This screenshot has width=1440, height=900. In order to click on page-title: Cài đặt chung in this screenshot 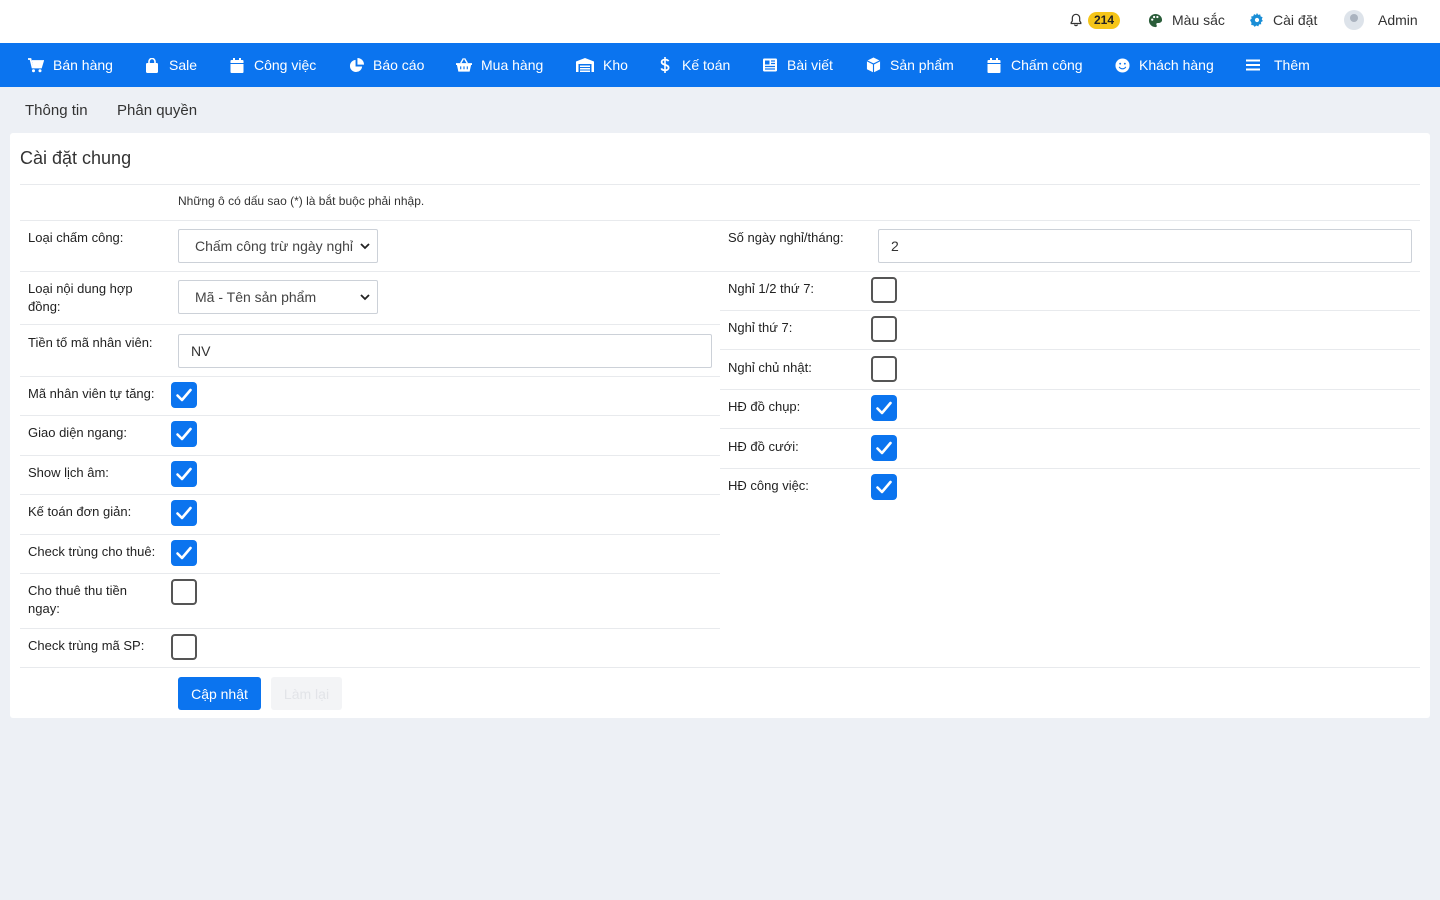, I will do `click(76, 158)`.